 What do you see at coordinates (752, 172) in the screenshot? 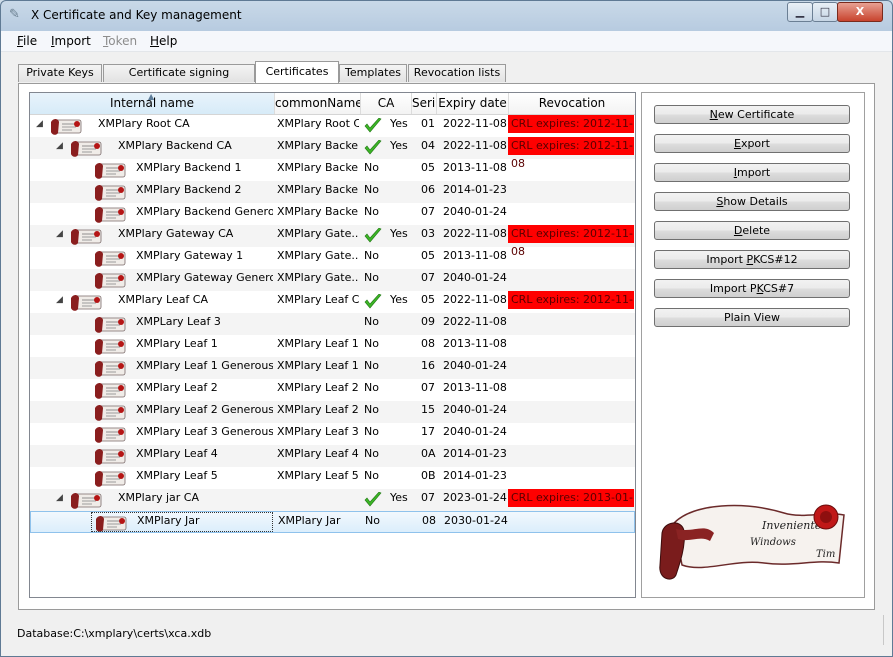
I see `import-button: Import` at bounding box center [752, 172].